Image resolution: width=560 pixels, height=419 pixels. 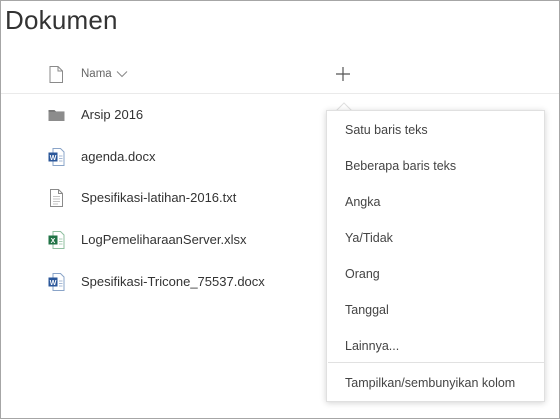 What do you see at coordinates (166, 115) in the screenshot?
I see `list-item: Arsip 2016` at bounding box center [166, 115].